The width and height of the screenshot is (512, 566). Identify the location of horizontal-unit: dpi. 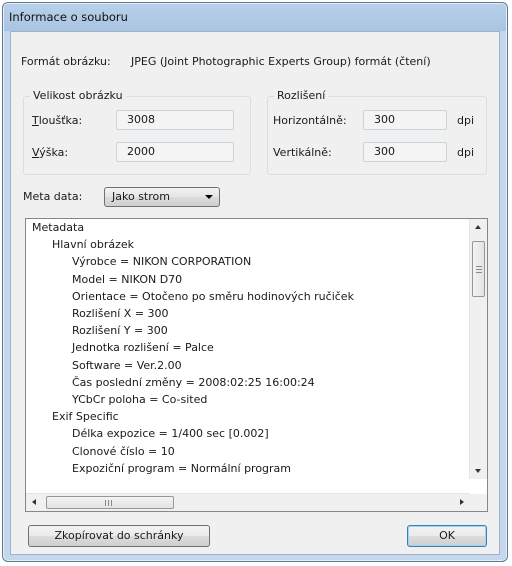
(466, 120).